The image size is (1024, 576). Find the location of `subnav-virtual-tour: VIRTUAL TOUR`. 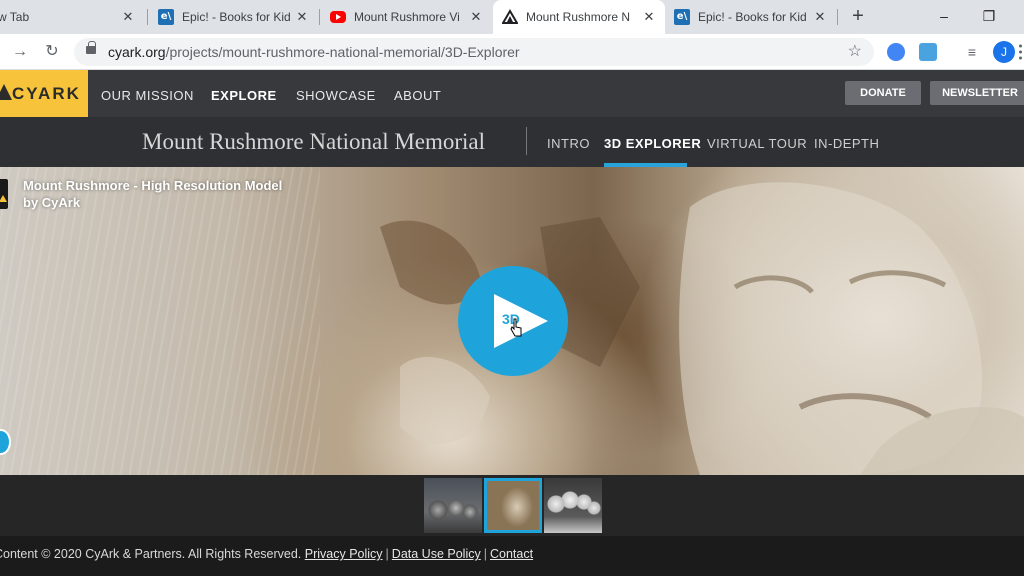

subnav-virtual-tour: VIRTUAL TOUR is located at coordinates (757, 143).